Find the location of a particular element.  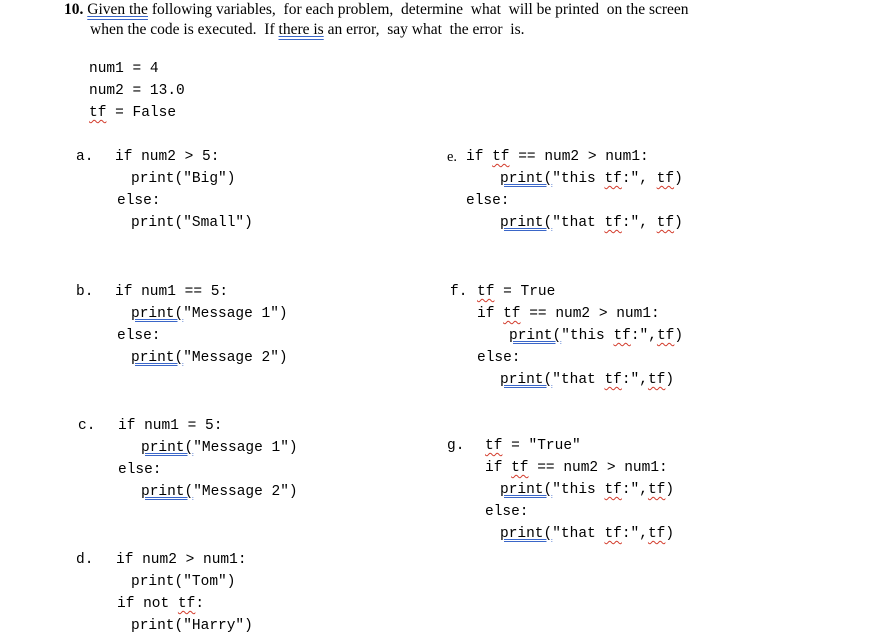

code-line: tf = True is located at coordinates (516, 292).